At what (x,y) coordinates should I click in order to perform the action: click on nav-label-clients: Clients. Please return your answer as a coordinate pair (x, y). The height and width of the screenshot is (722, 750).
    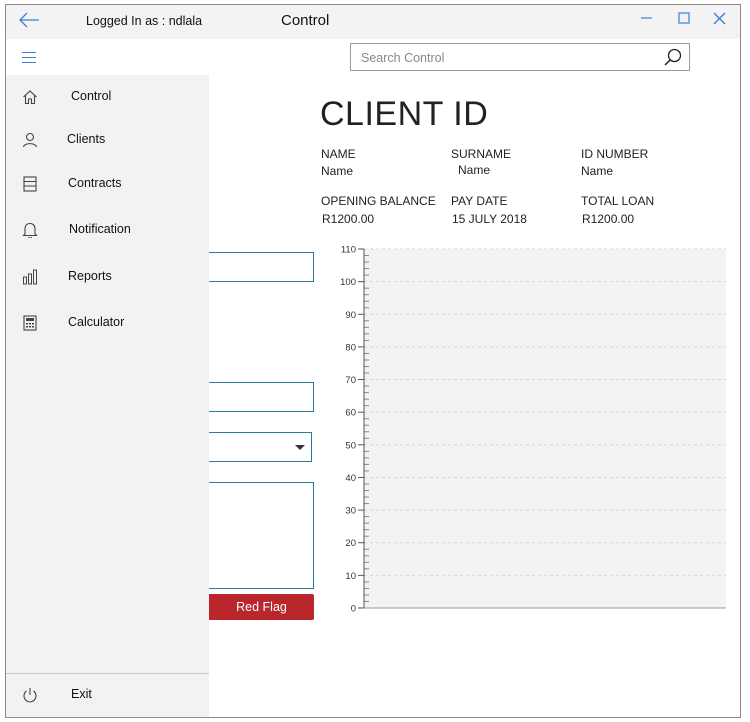
    Looking at the image, I should click on (86, 139).